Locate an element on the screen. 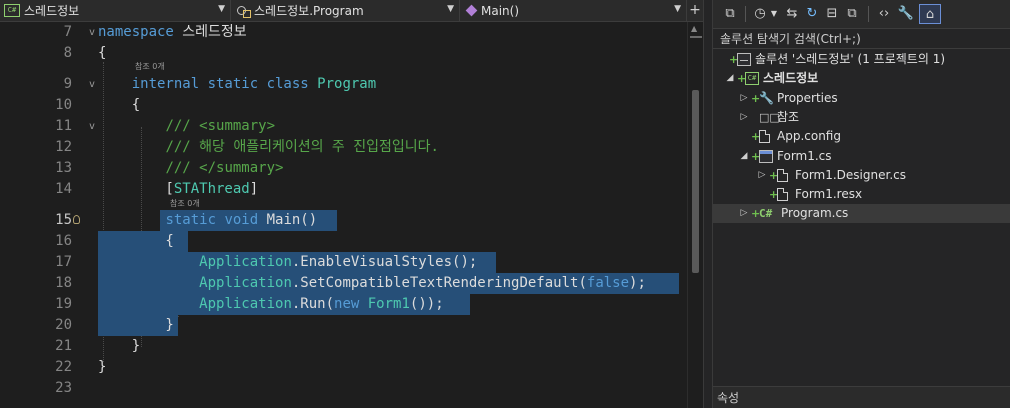 The height and width of the screenshot is (408, 1010). tree-item: + App.config is located at coordinates (861, 136).